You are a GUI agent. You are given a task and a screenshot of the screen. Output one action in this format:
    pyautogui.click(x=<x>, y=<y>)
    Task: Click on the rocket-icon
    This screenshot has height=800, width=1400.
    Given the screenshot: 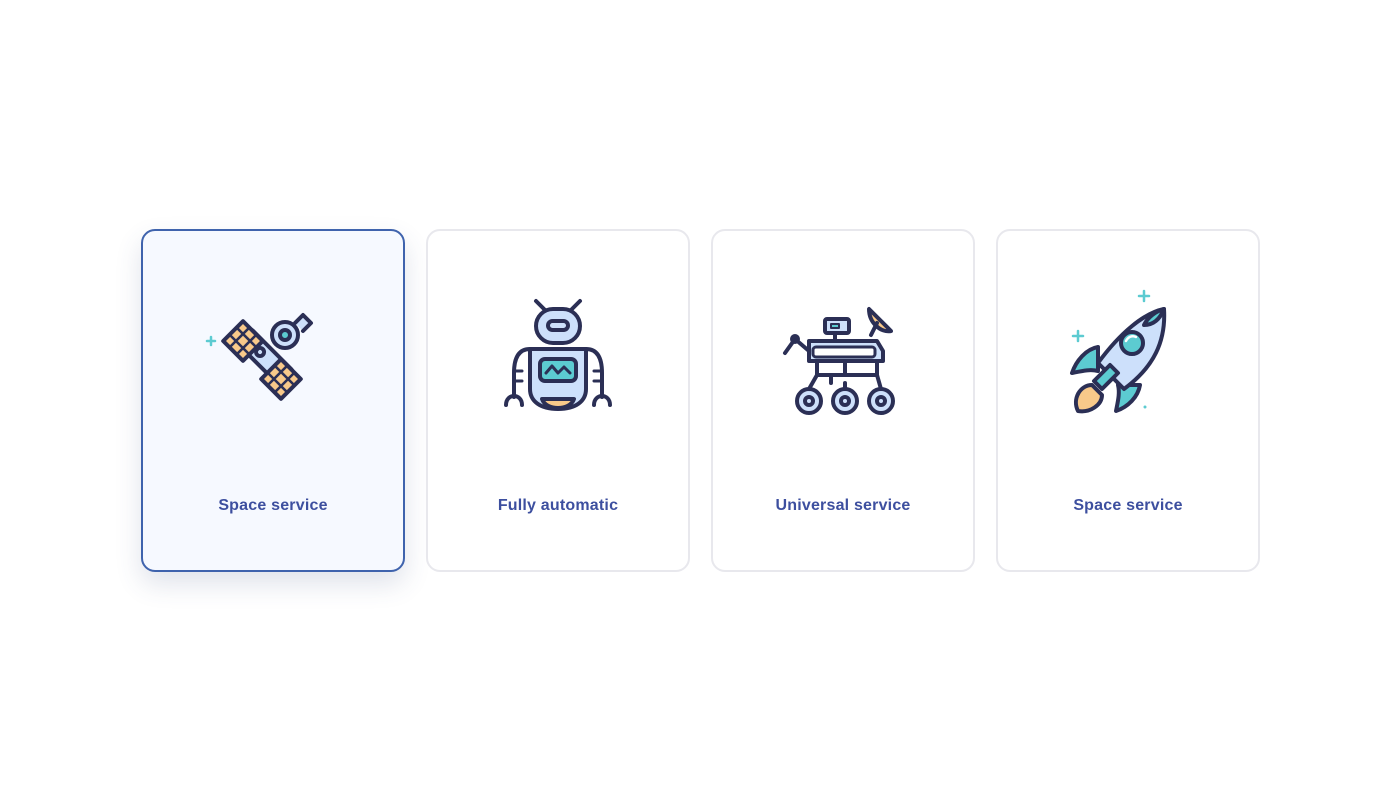 What is the action you would take?
    pyautogui.click(x=1128, y=359)
    